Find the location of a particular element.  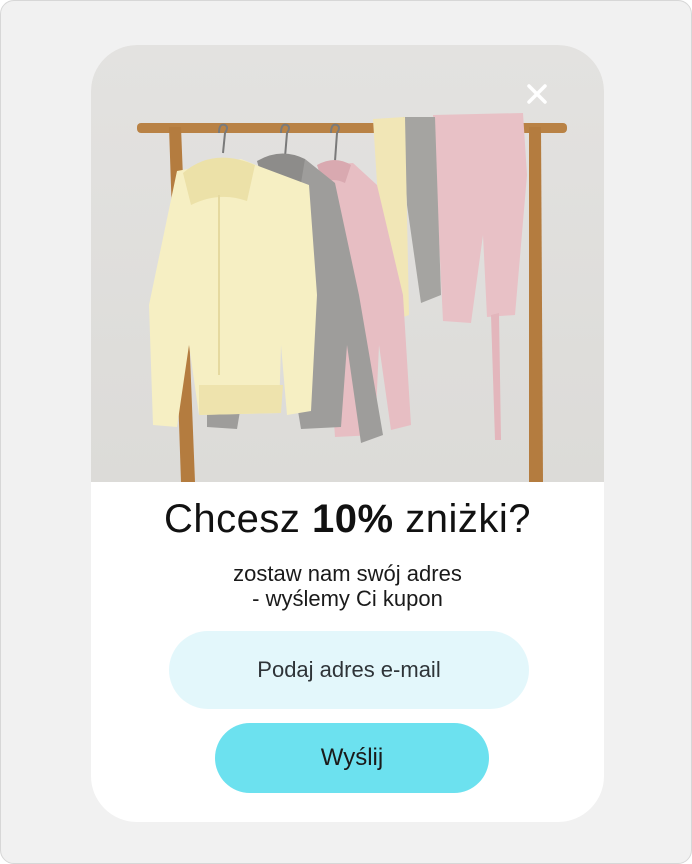

subtitle-line-2: - wyślemy Ci kupon is located at coordinates (347, 598).